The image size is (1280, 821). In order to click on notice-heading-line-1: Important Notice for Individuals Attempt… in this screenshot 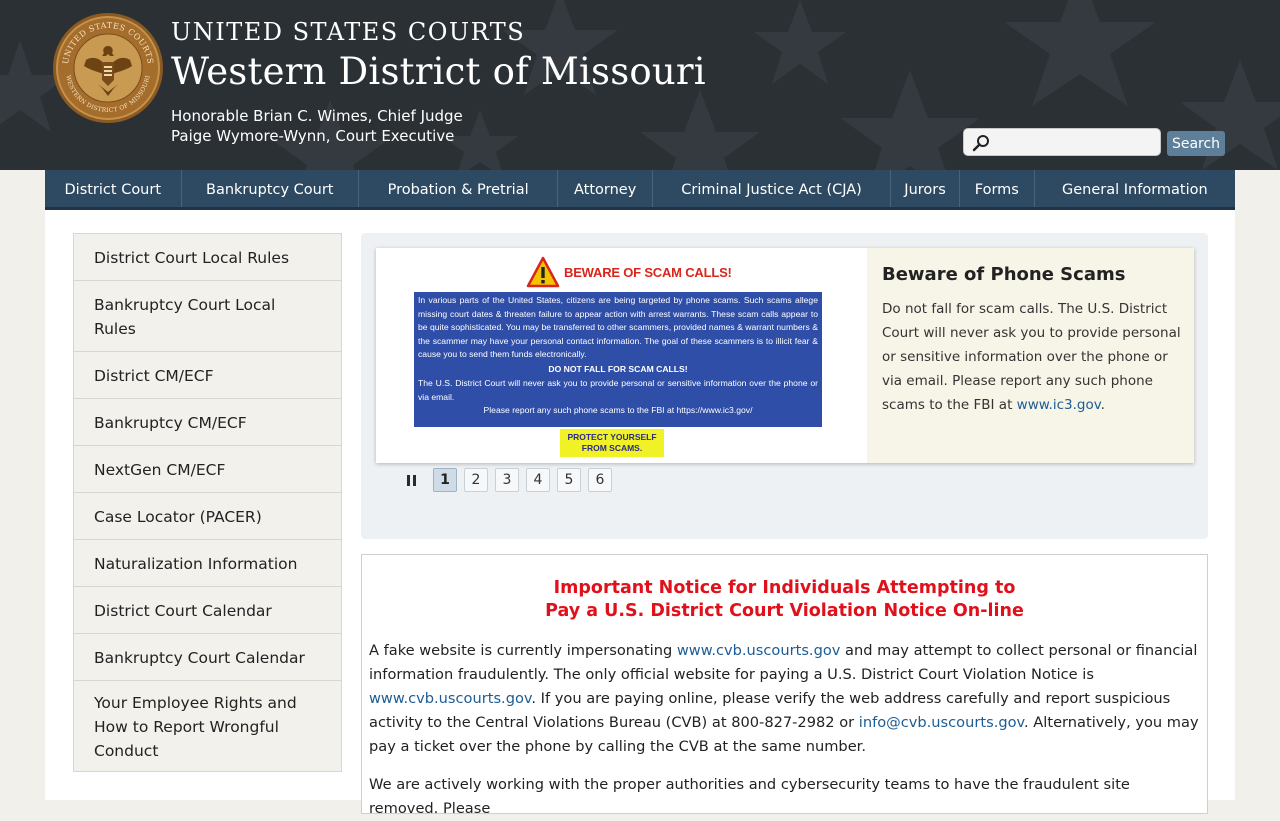, I will do `click(784, 588)`.